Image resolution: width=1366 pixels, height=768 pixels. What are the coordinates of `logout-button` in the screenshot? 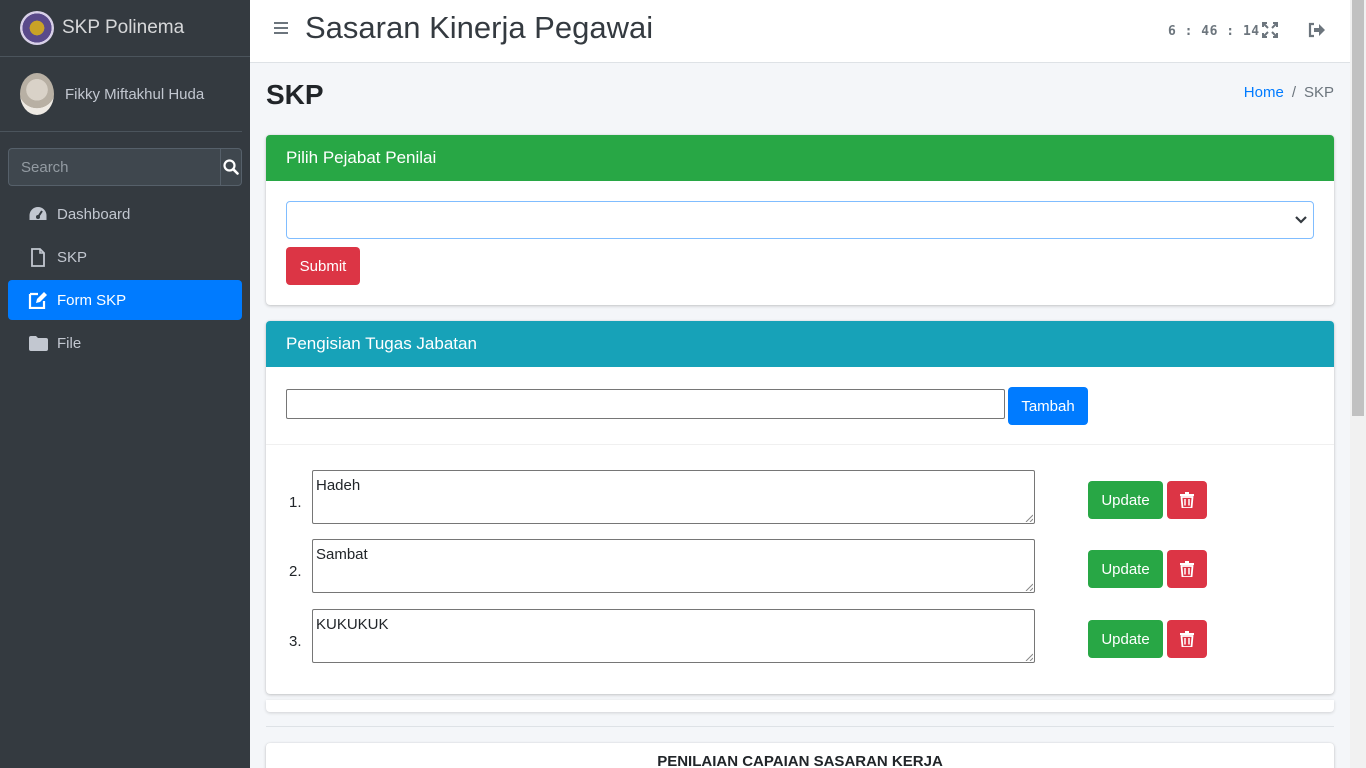 It's located at (1317, 32).